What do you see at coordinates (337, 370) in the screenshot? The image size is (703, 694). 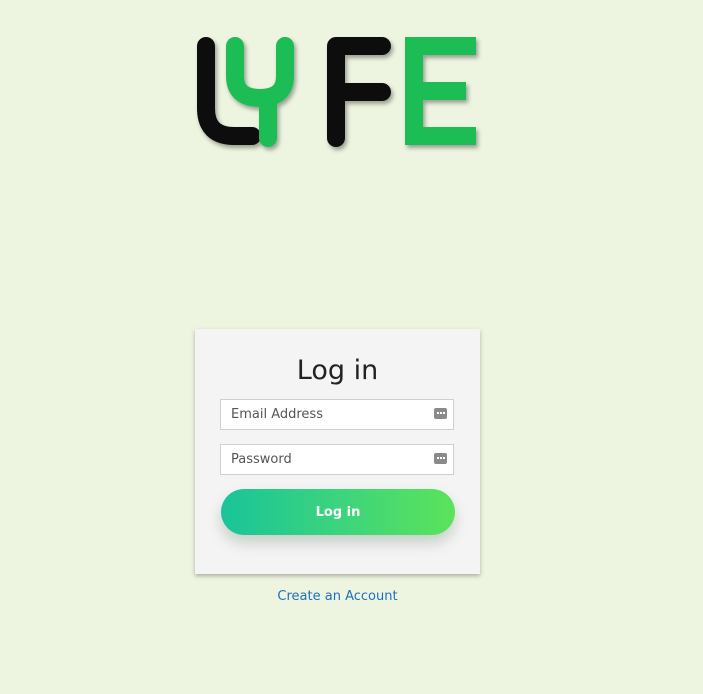 I see `login-title: Log in` at bounding box center [337, 370].